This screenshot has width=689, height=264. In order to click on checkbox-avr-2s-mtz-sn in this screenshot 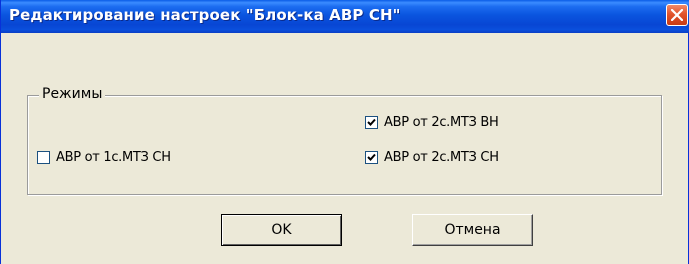, I will do `click(371, 157)`.